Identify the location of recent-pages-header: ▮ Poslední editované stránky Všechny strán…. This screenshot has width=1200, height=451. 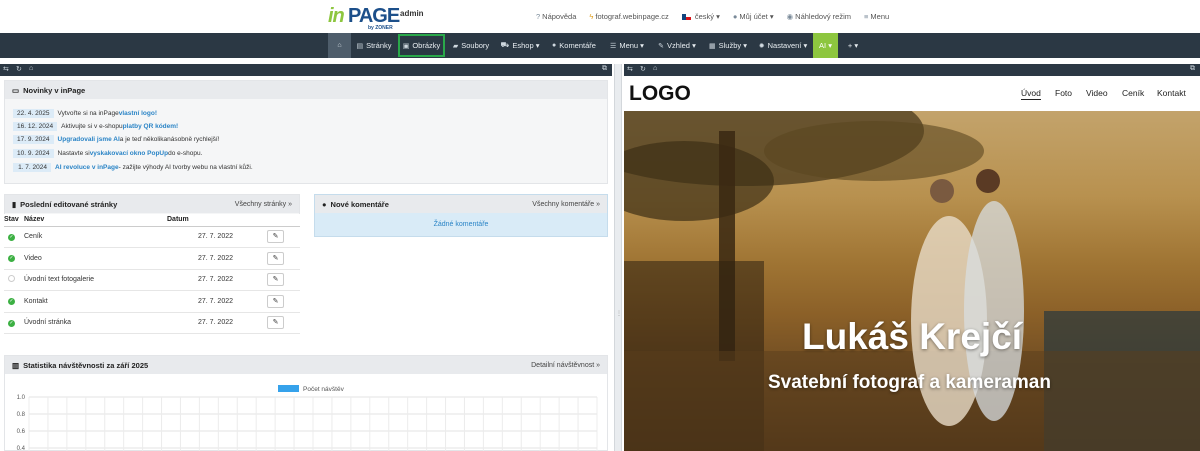
(152, 204).